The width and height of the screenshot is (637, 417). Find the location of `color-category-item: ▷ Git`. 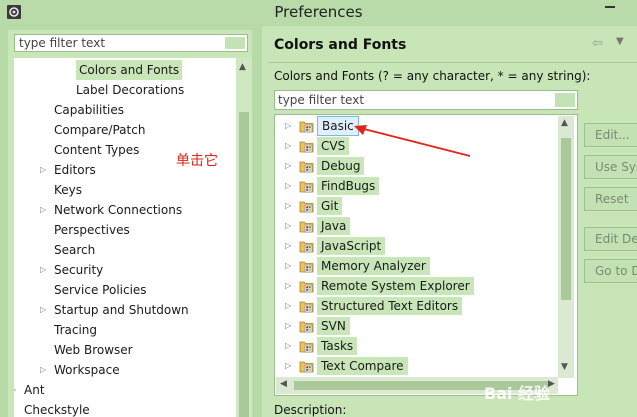

color-category-item: ▷ Git is located at coordinates (420, 206).